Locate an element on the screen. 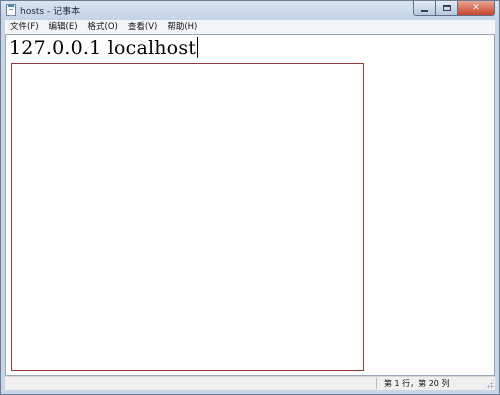 The image size is (500, 395). minimize-button is located at coordinates (424, 8).